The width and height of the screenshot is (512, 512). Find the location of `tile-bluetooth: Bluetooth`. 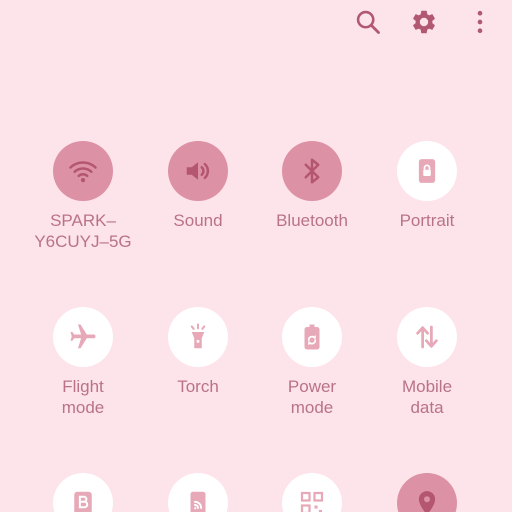

tile-bluetooth: Bluetooth is located at coordinates (312, 186).